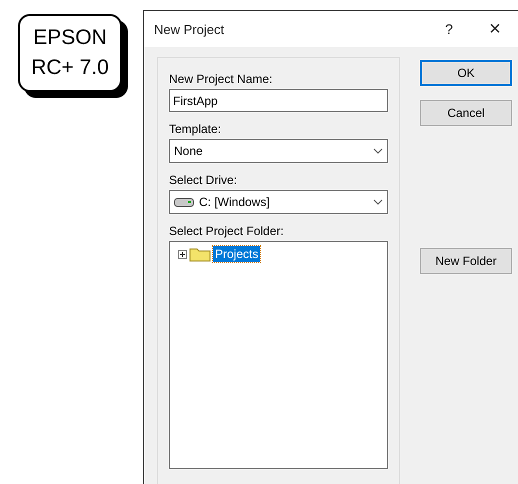 The height and width of the screenshot is (484, 518). What do you see at coordinates (195, 129) in the screenshot?
I see `field-label: Template:` at bounding box center [195, 129].